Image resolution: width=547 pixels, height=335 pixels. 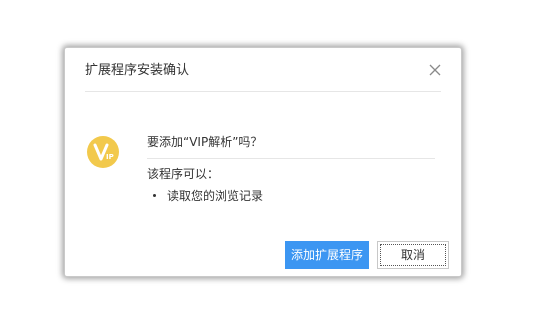 I want to click on dialog-title: 扩展程序安装确认, so click(x=137, y=70).